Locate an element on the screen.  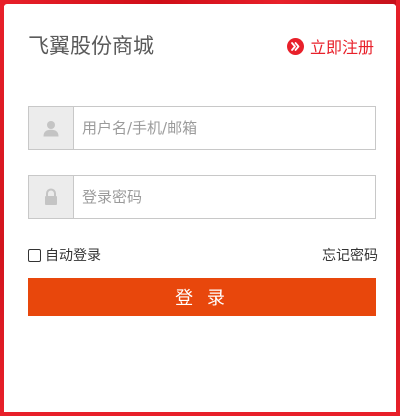
lock-icon is located at coordinates (51, 196).